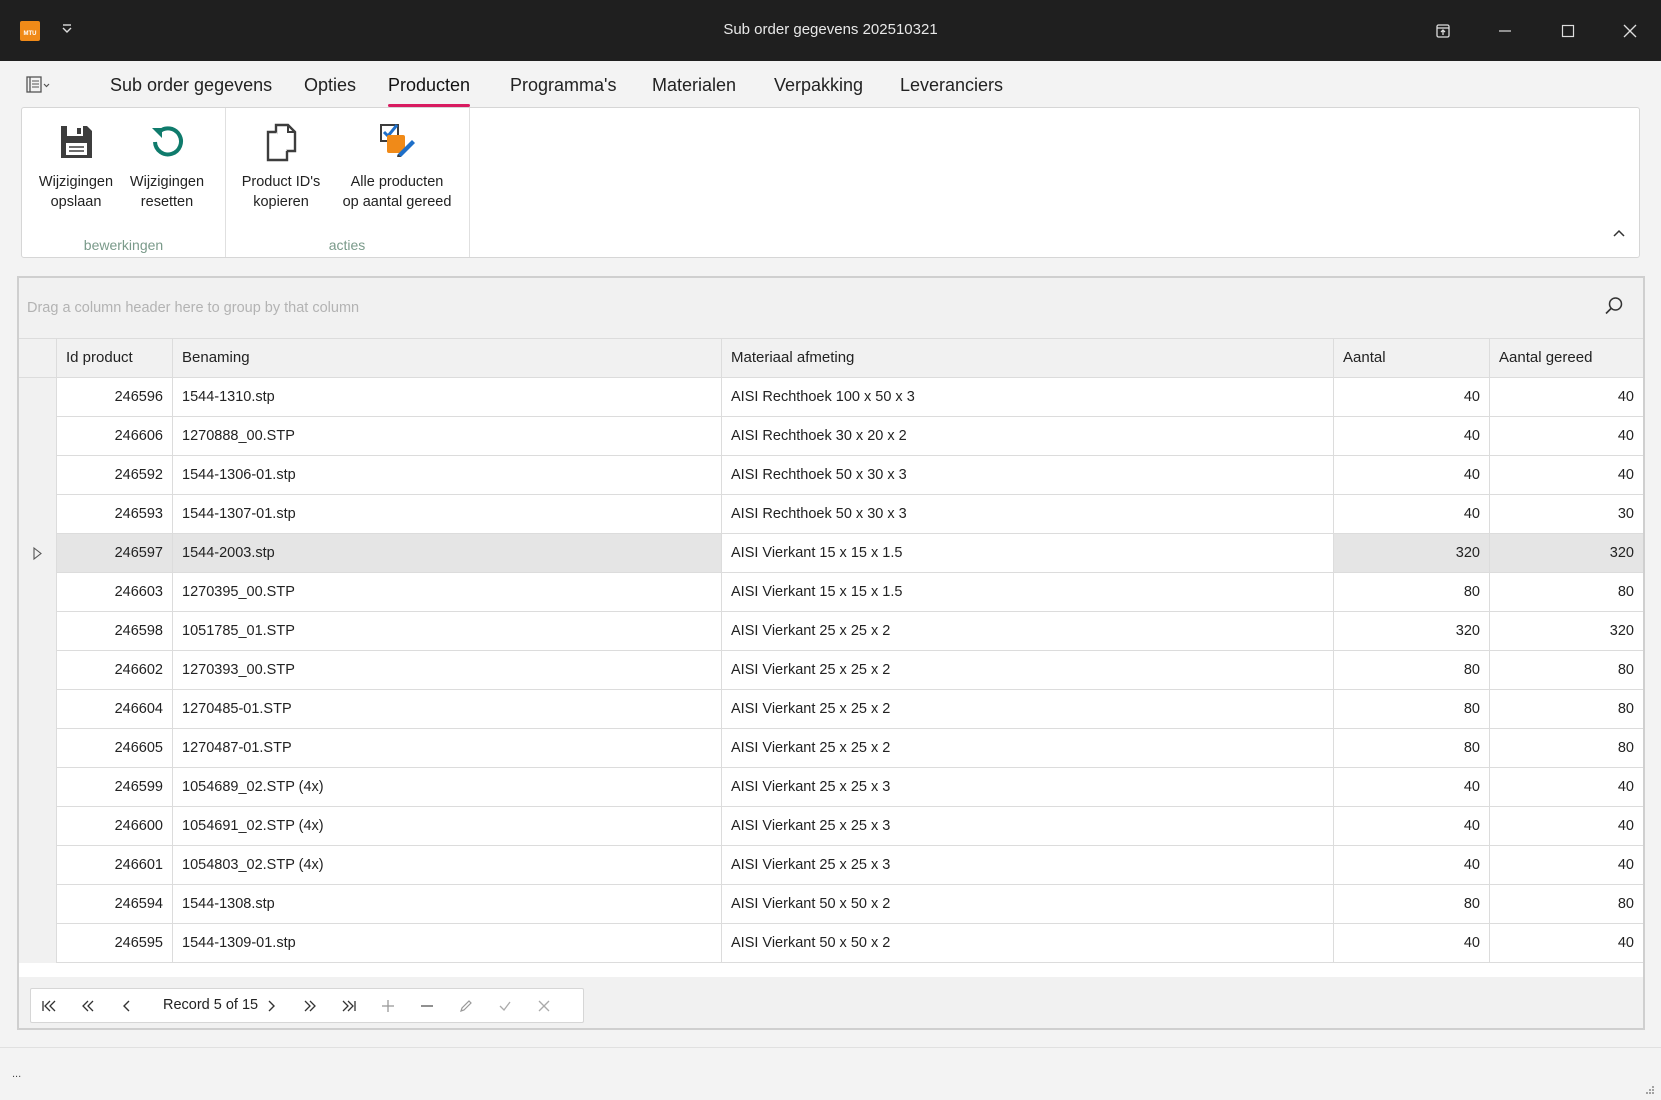  Describe the element at coordinates (1027, 943) in the screenshot. I see `cell-materiaal-afmeting: AISI Vierkant 50 x 50 x 2` at that location.